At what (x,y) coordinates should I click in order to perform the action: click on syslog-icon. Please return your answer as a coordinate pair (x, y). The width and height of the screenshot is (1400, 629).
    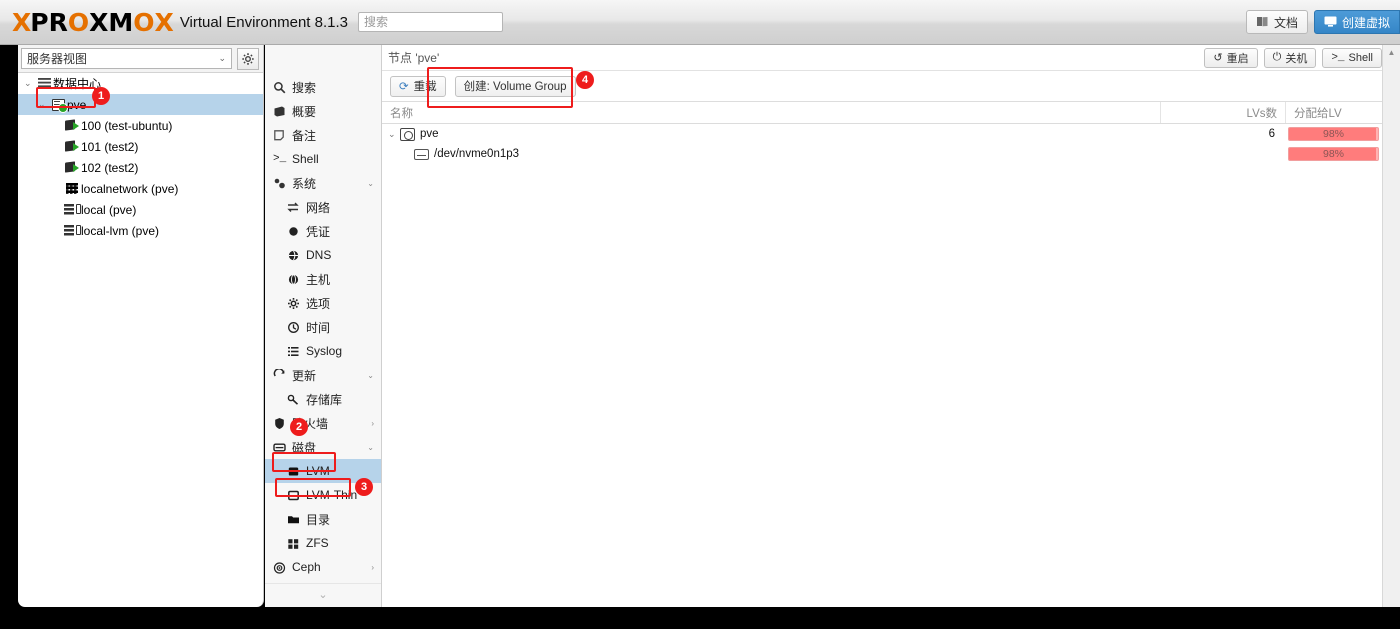
    Looking at the image, I should click on (296, 351).